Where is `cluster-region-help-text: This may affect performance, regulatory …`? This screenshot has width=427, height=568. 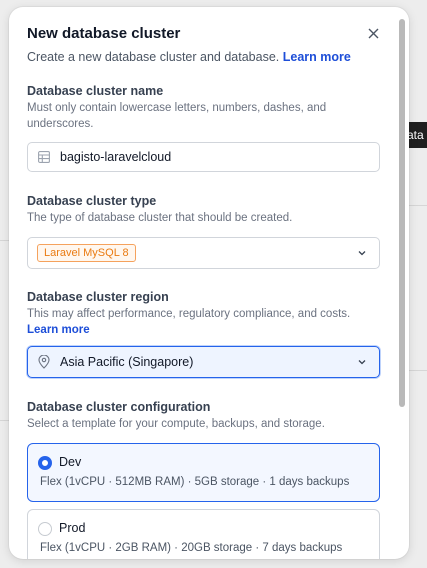
cluster-region-help-text: This may affect performance, regulatory … is located at coordinates (189, 314).